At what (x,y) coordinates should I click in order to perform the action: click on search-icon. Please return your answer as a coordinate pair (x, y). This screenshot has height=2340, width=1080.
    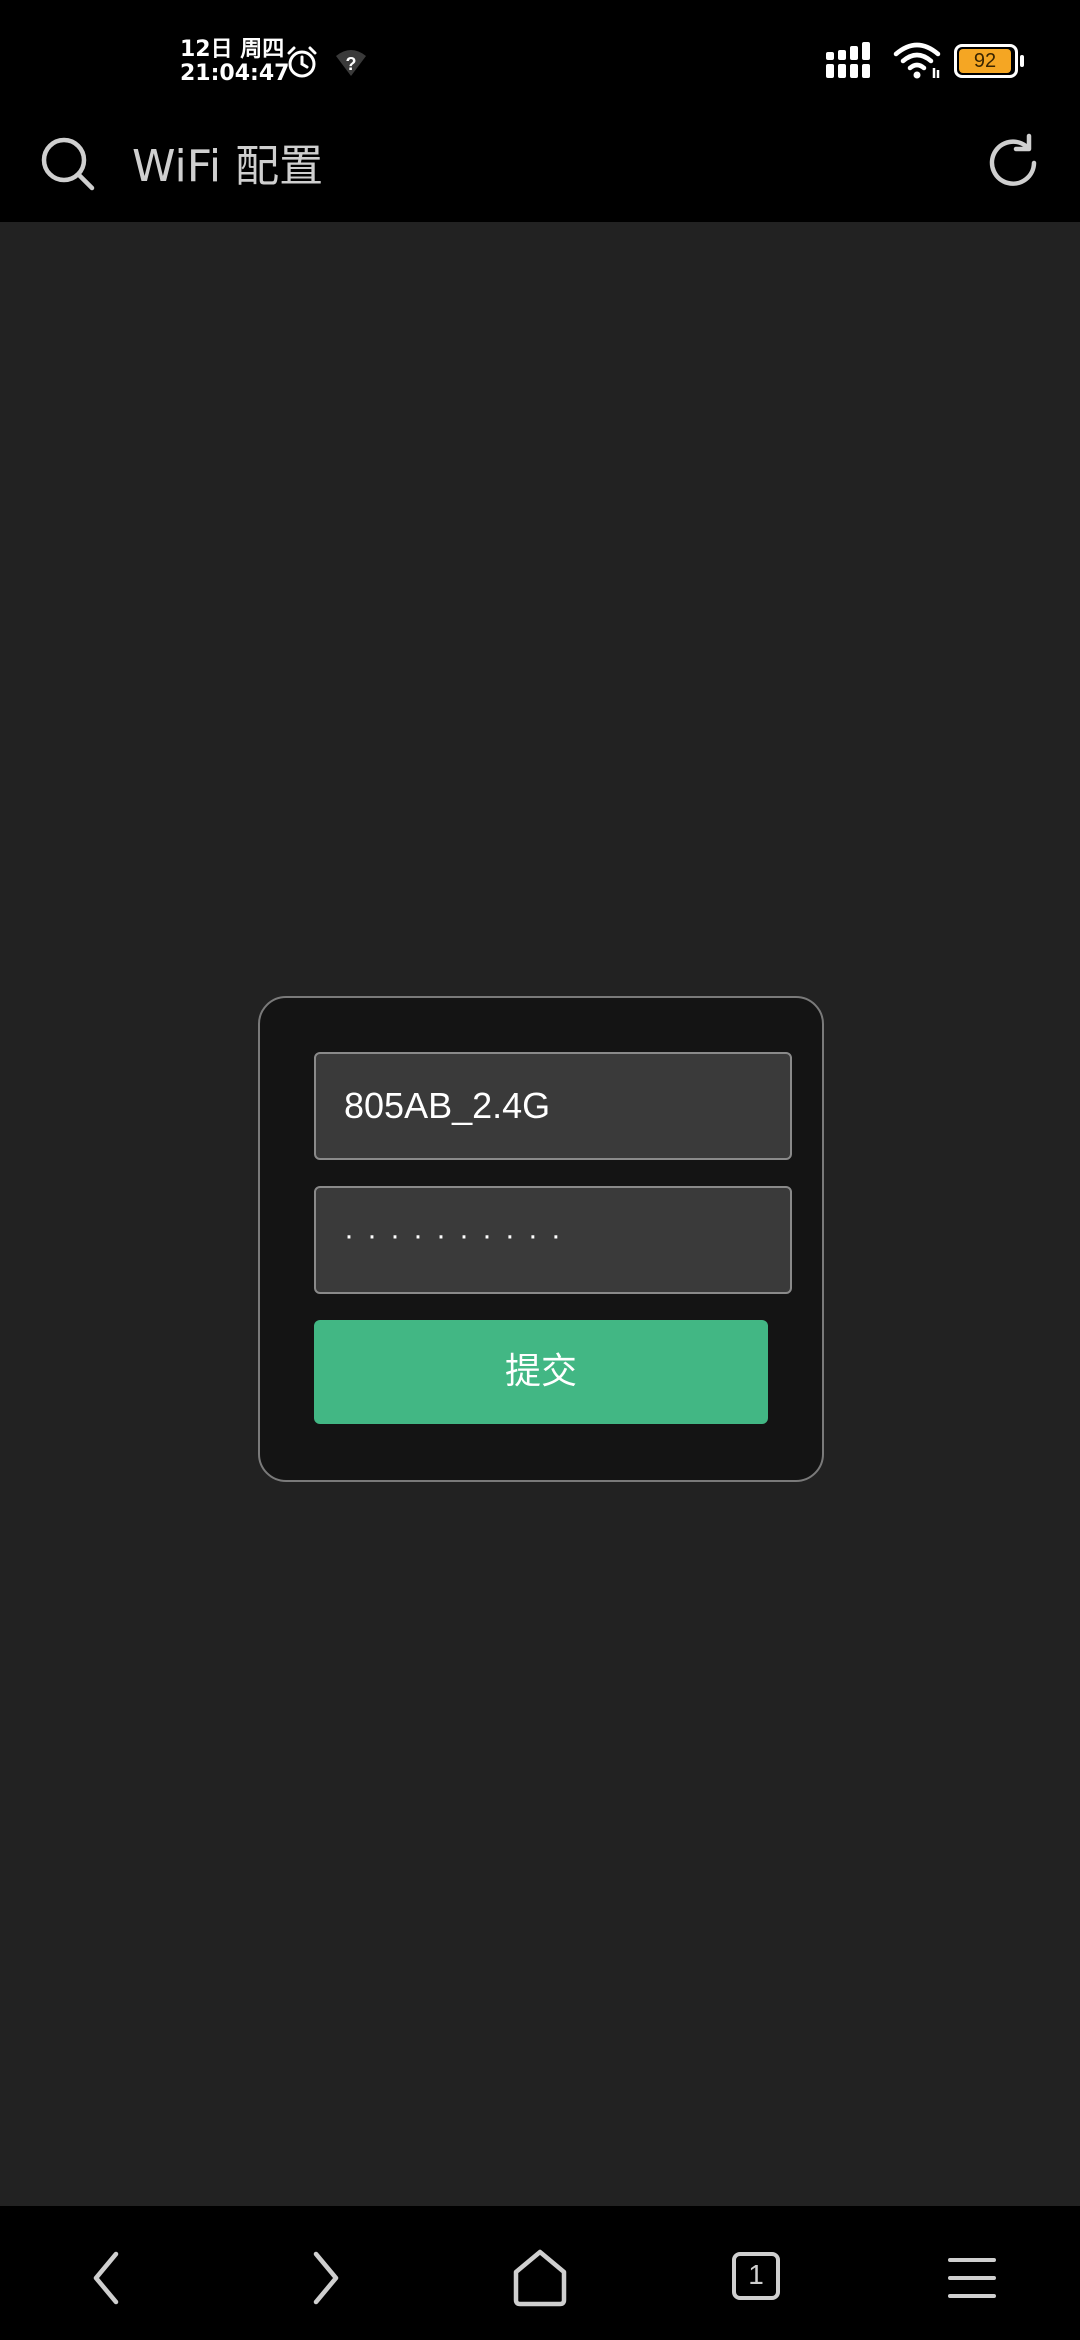
    Looking at the image, I should click on (68, 164).